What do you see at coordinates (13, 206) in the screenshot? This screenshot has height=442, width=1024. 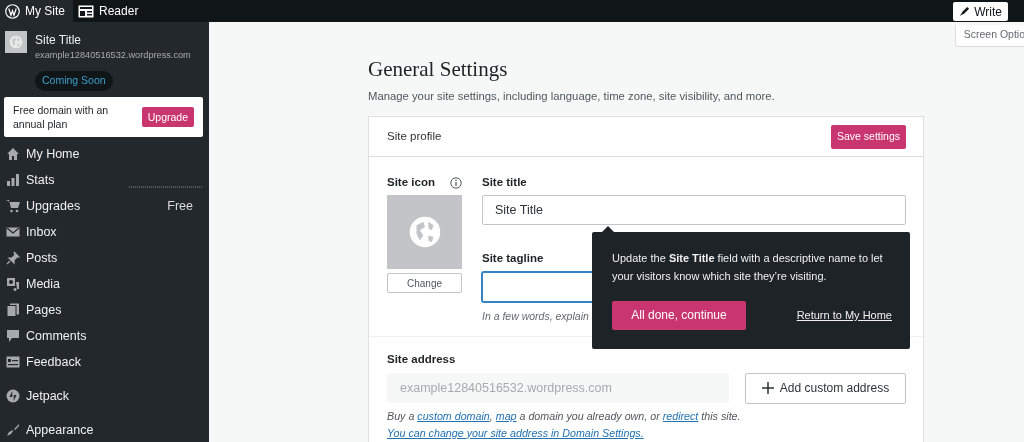 I see `cart-icon` at bounding box center [13, 206].